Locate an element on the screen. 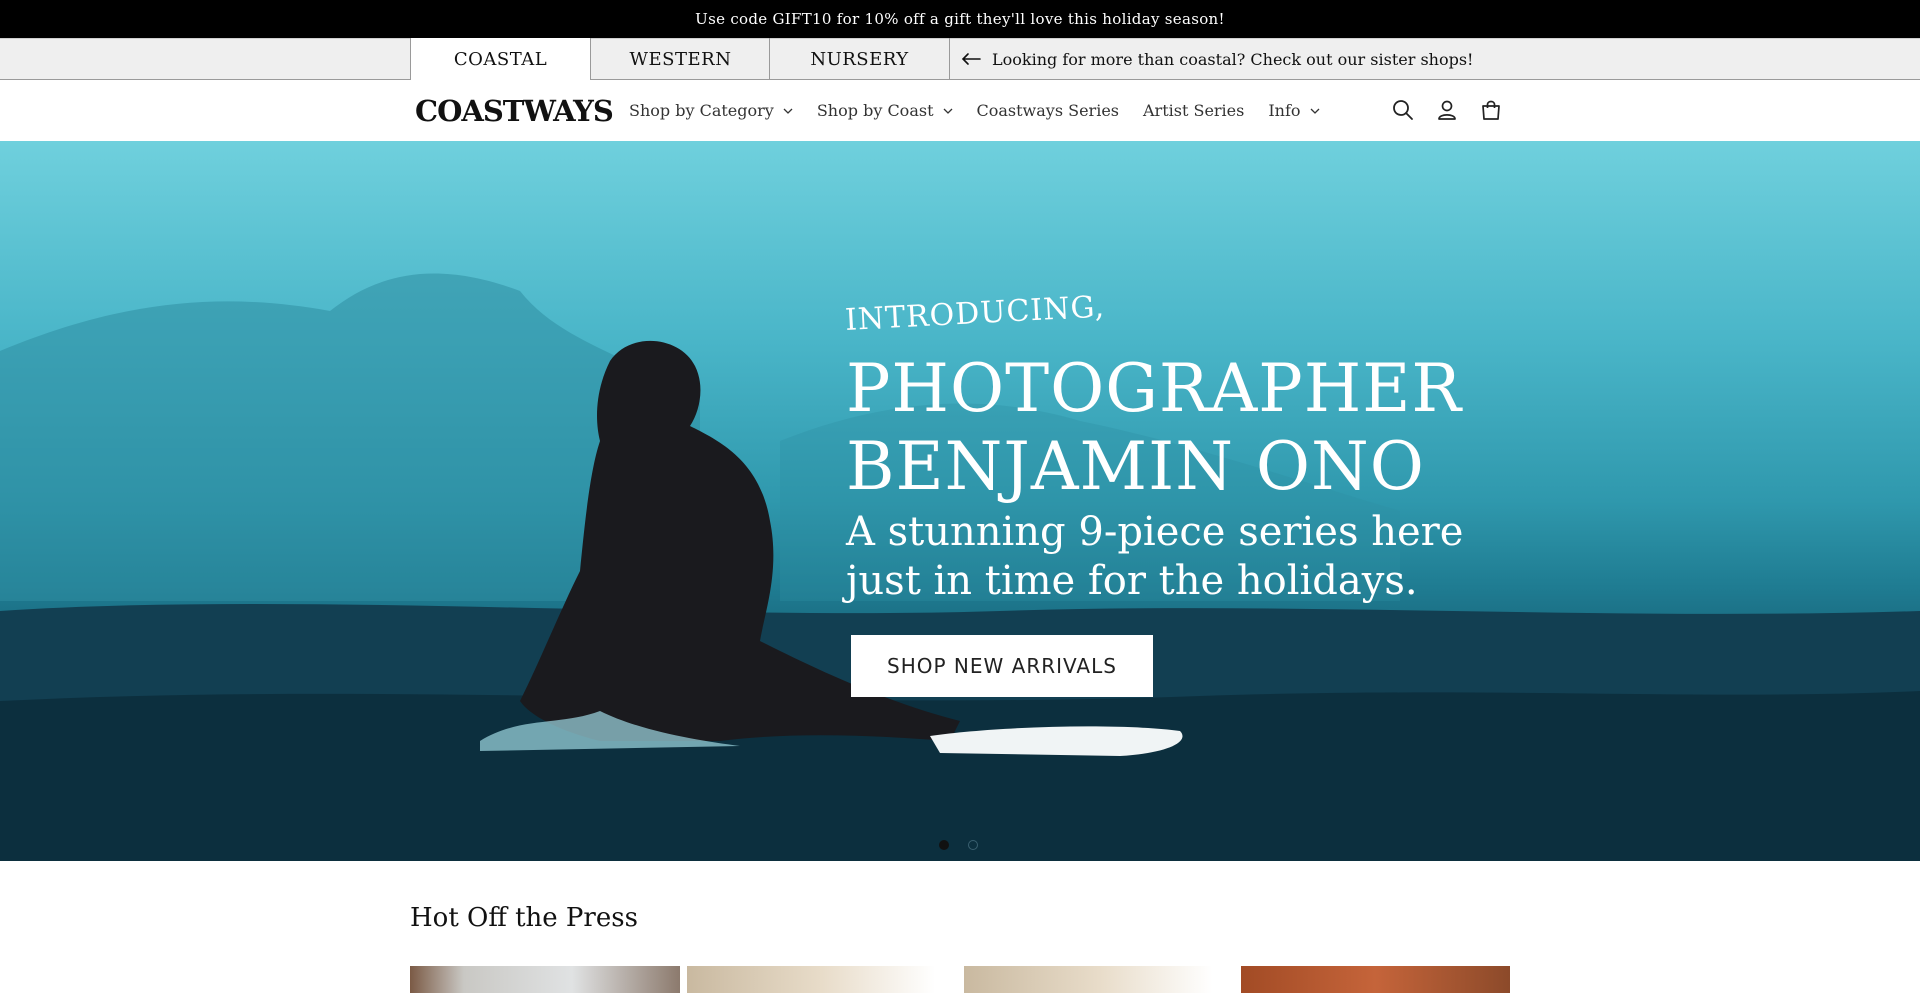  account-button is located at coordinates (1447, 110).